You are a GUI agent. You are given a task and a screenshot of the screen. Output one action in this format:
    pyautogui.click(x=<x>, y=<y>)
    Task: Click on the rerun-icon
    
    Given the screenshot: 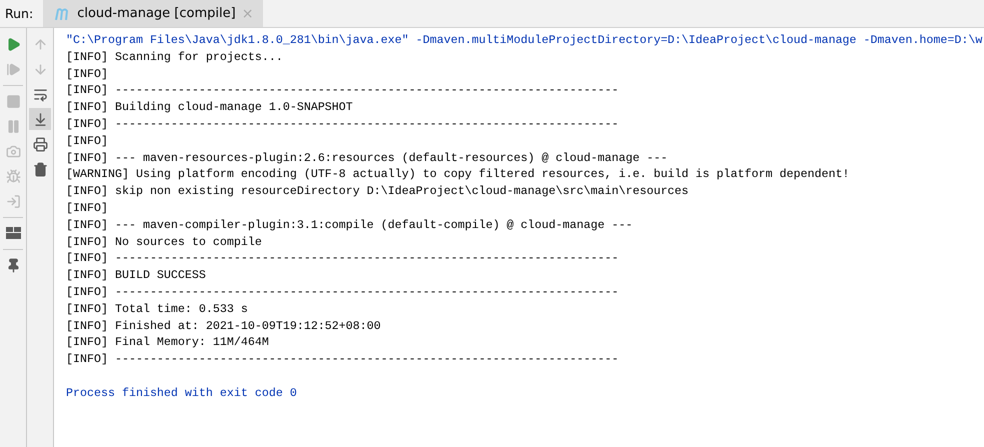 What is the action you would take?
    pyautogui.click(x=13, y=69)
    